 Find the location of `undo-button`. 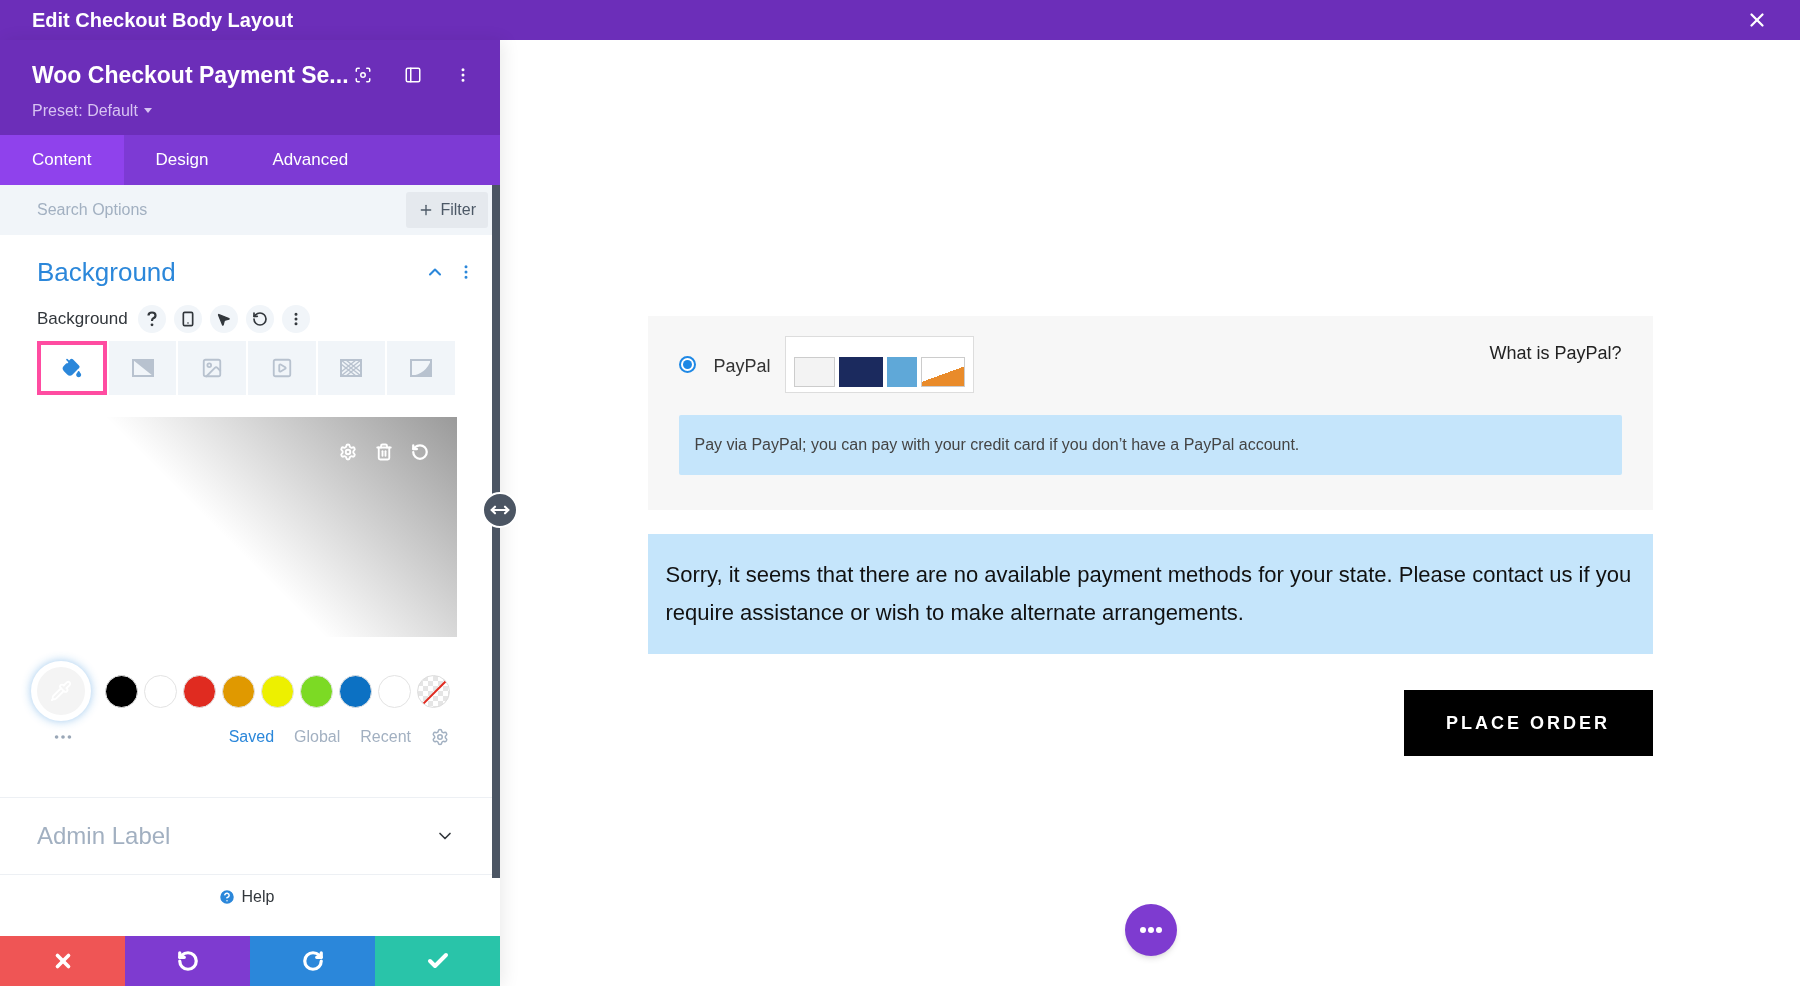

undo-button is located at coordinates (187, 961).